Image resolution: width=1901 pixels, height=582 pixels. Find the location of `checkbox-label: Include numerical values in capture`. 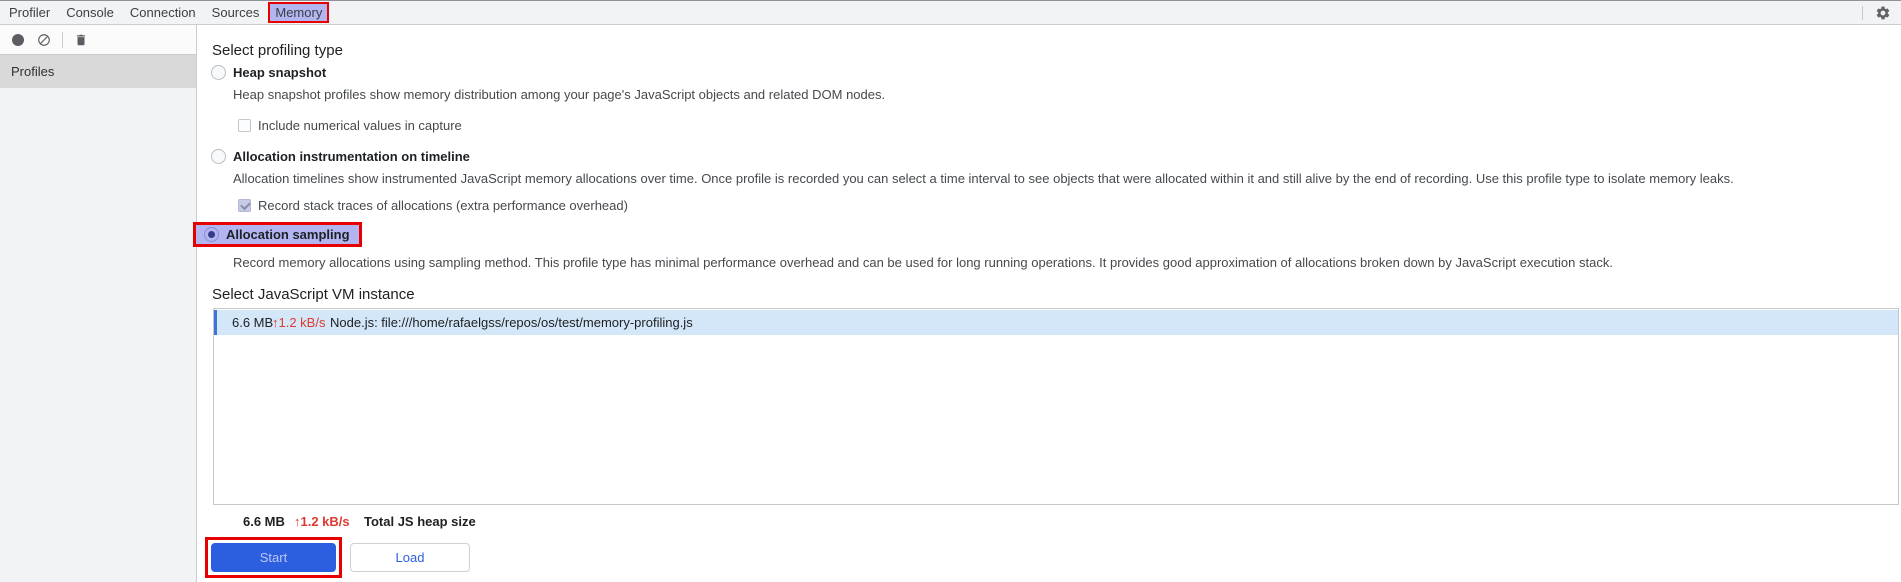

checkbox-label: Include numerical values in capture is located at coordinates (360, 125).